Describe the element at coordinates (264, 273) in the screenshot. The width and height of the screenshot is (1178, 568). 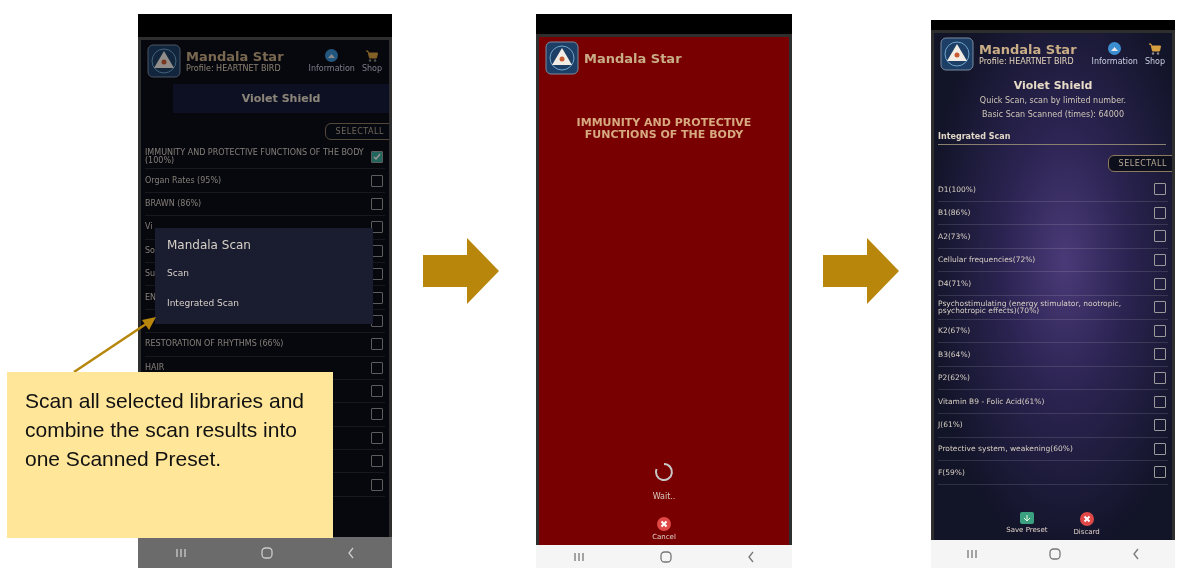
I see `dialog-option: Scan` at that location.